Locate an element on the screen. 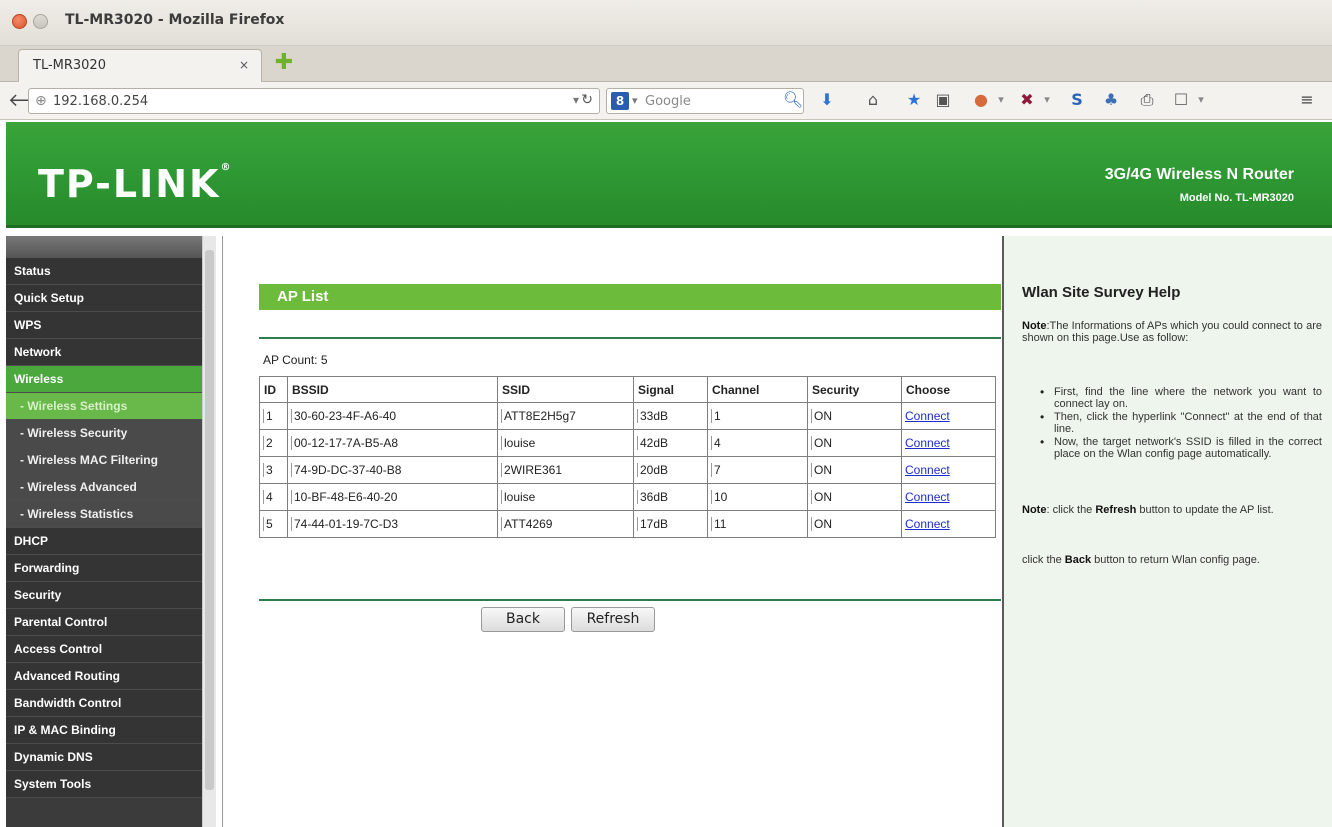 Image resolution: width=1332 pixels, height=827 pixels. sidebar-item-forwarding: Forwarding is located at coordinates (104, 568).